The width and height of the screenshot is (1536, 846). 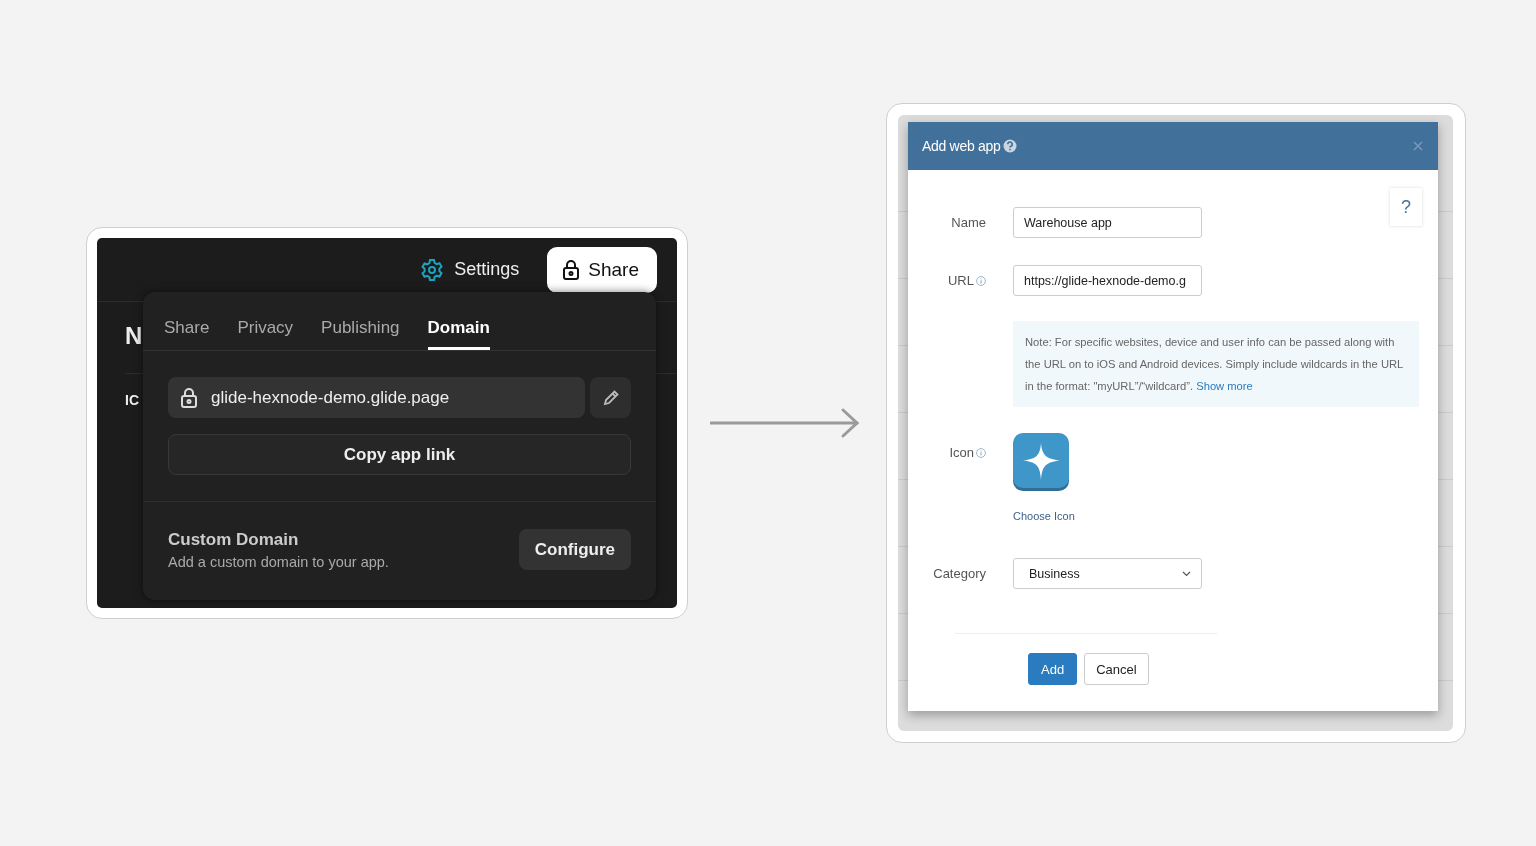 What do you see at coordinates (432, 269) in the screenshot?
I see `settings-icon` at bounding box center [432, 269].